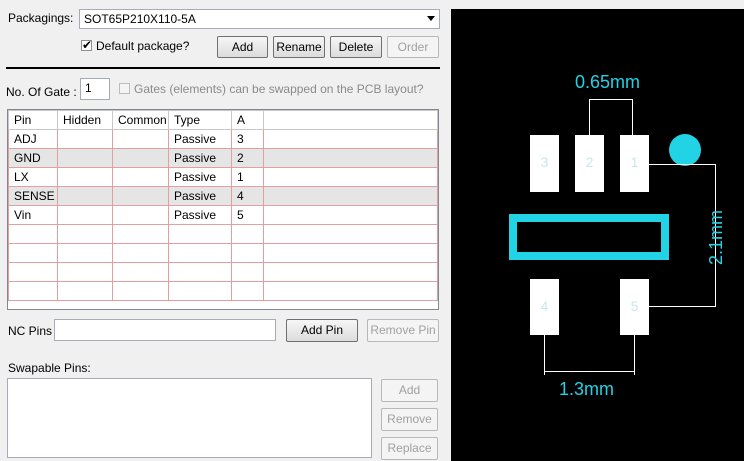  I want to click on nc-pins-label: NC Pins, so click(30, 331).